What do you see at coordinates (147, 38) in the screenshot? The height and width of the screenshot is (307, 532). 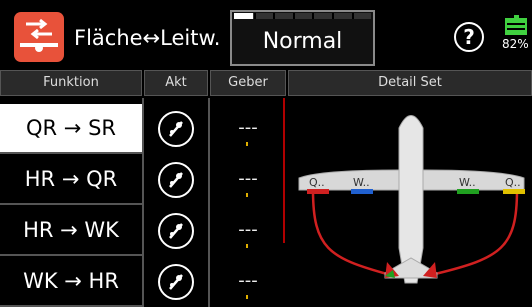 I see `page-title: Fläche↔Leitw.` at bounding box center [147, 38].